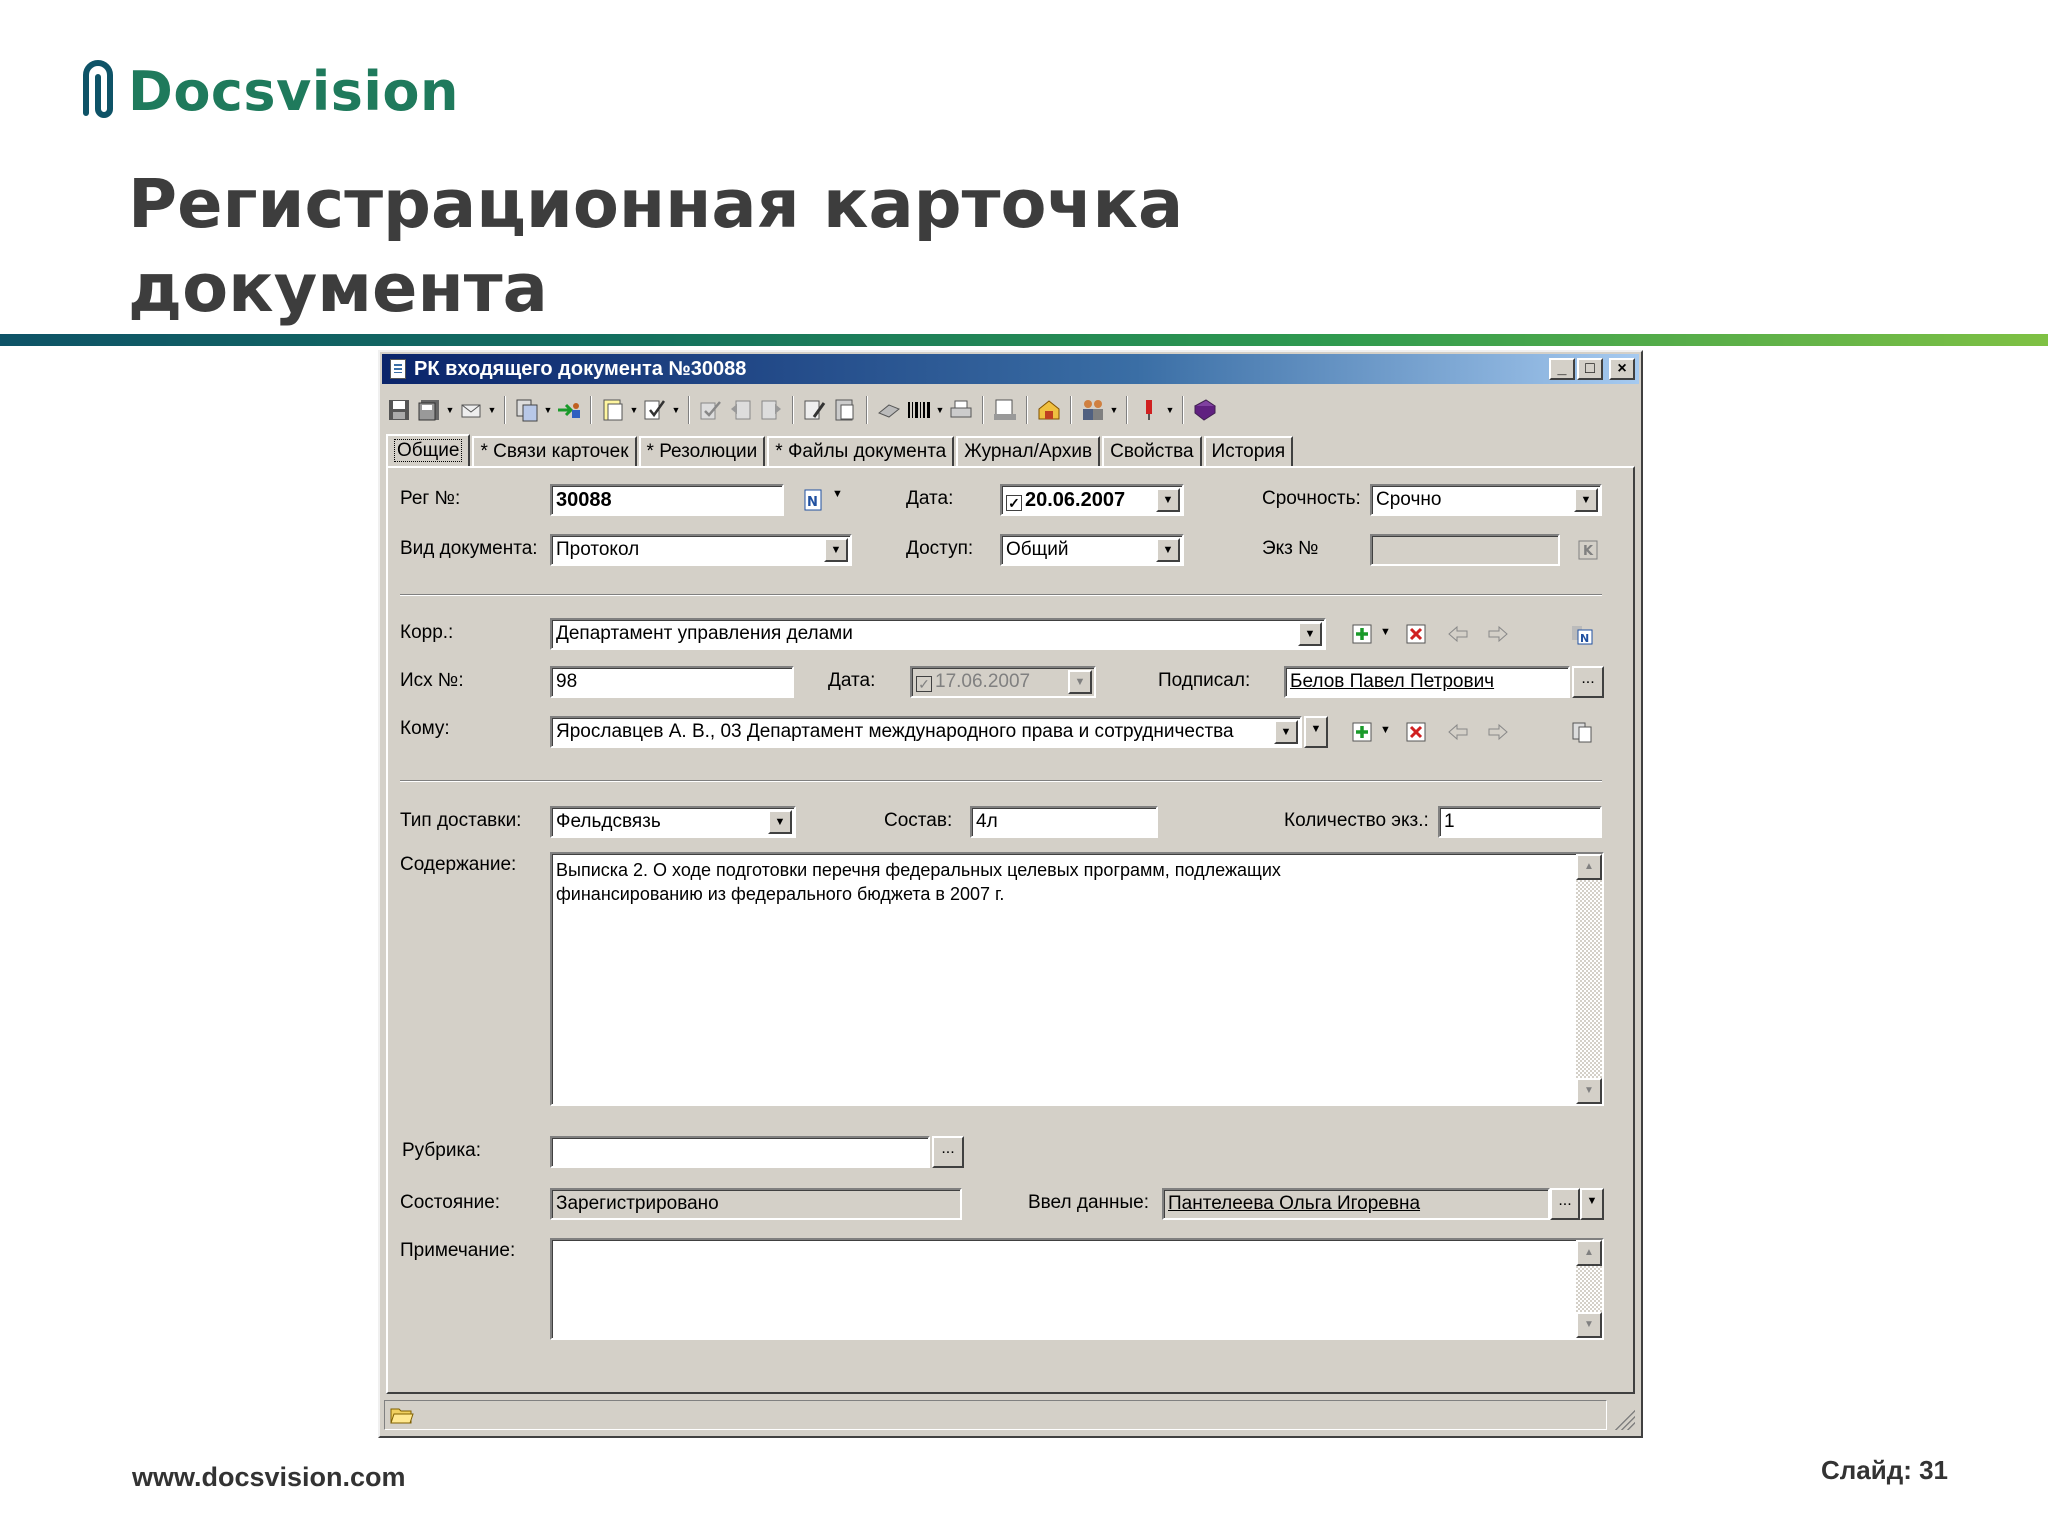  Describe the element at coordinates (667, 500) in the screenshot. I see `reg-no-field: 30088` at that location.